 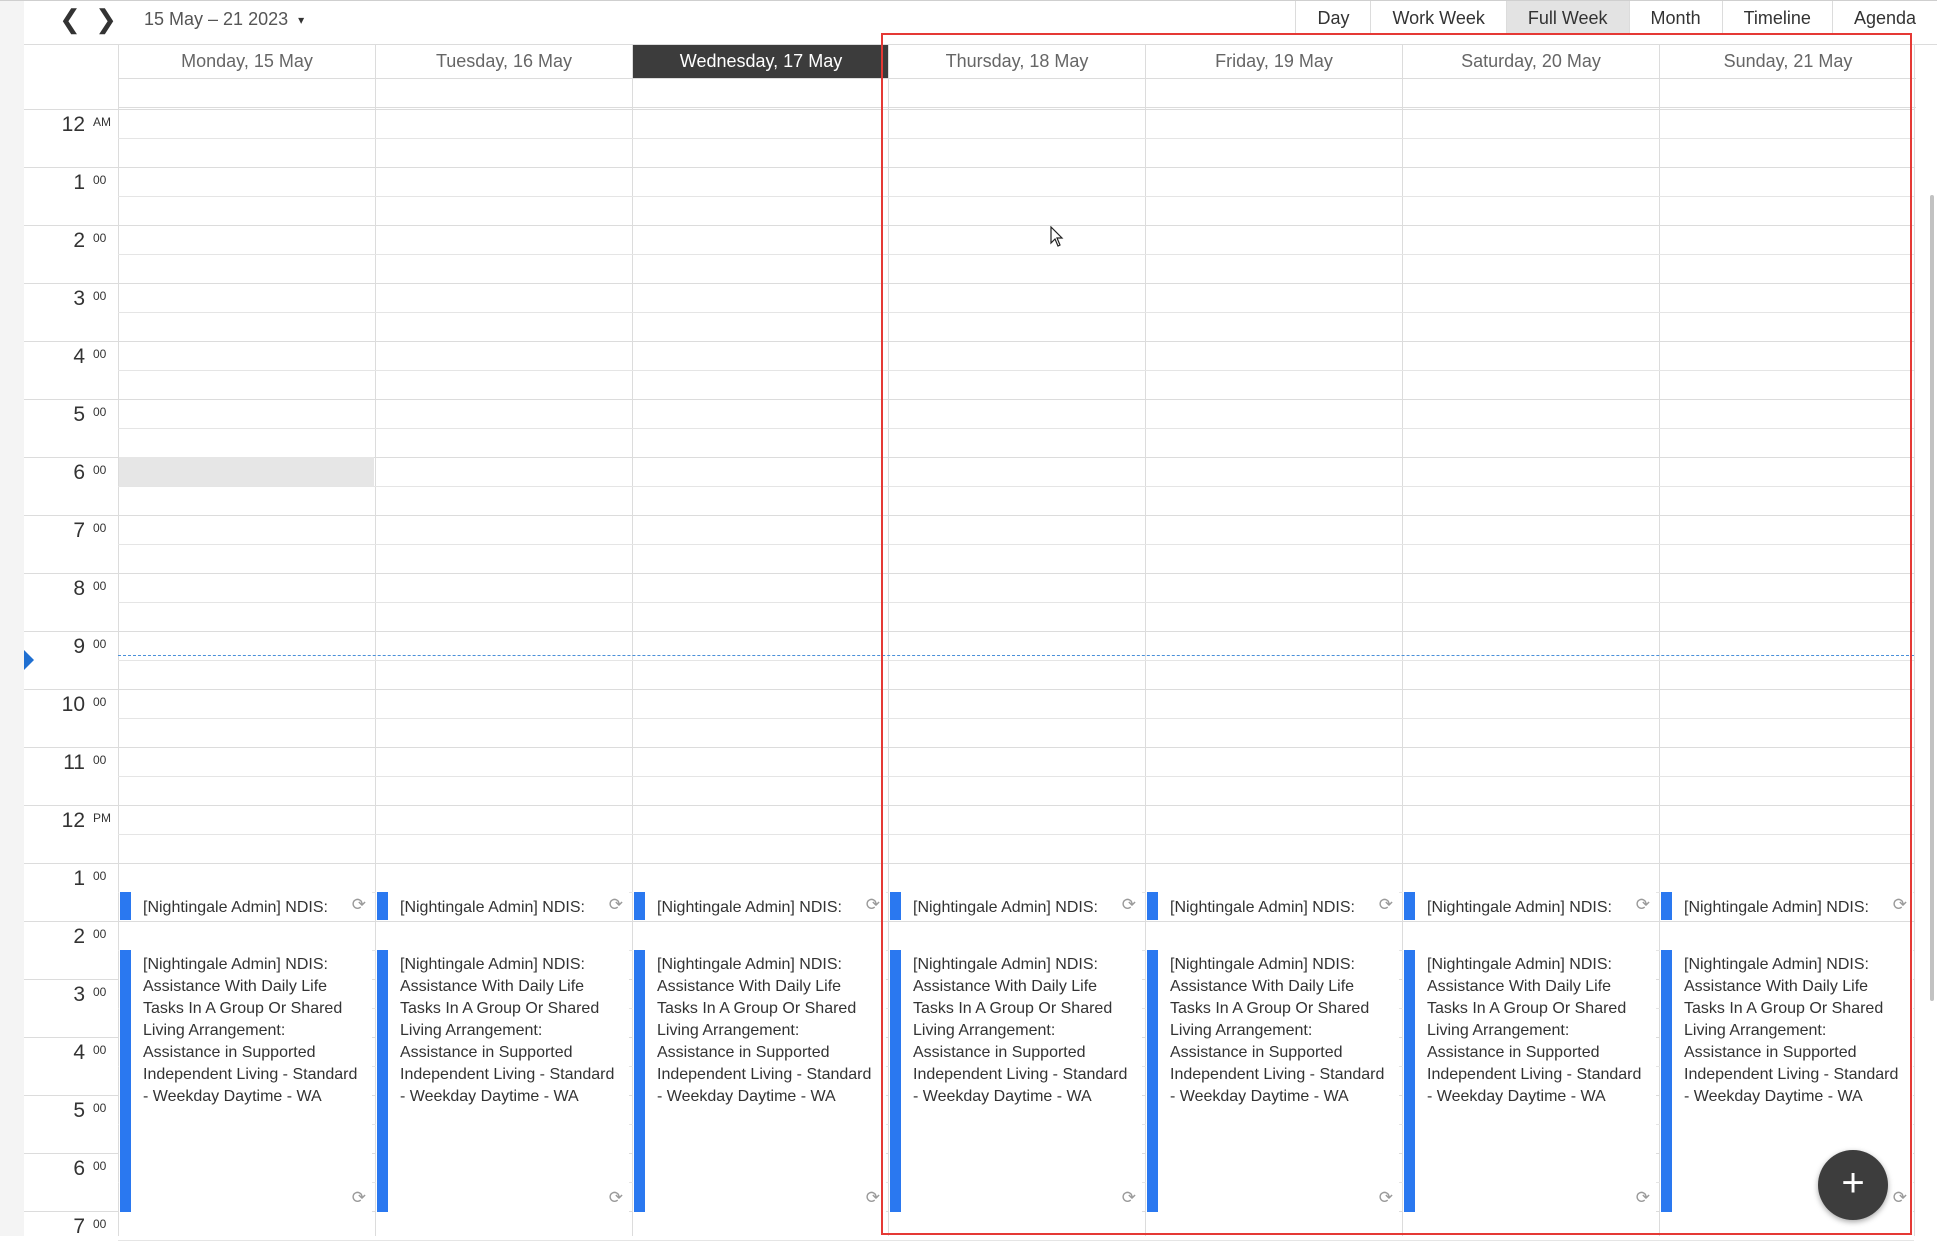 I want to click on day-header: Saturday, 20 May, so click(x=1530, y=61).